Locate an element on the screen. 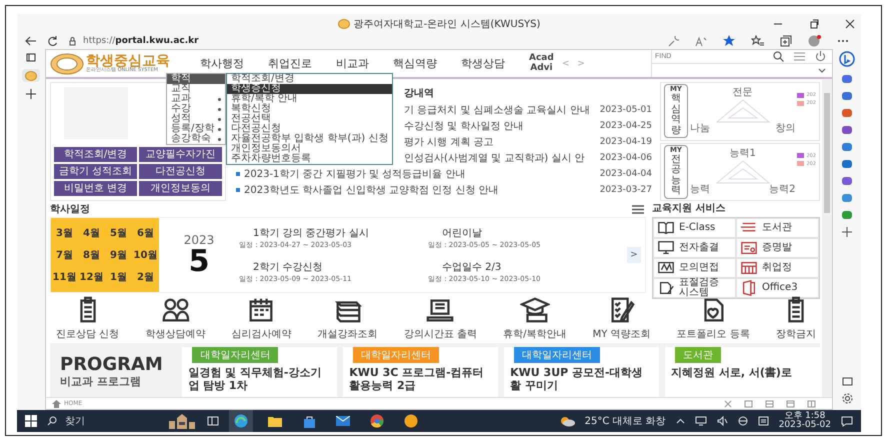  grid-view-icon is located at coordinates (811, 404).